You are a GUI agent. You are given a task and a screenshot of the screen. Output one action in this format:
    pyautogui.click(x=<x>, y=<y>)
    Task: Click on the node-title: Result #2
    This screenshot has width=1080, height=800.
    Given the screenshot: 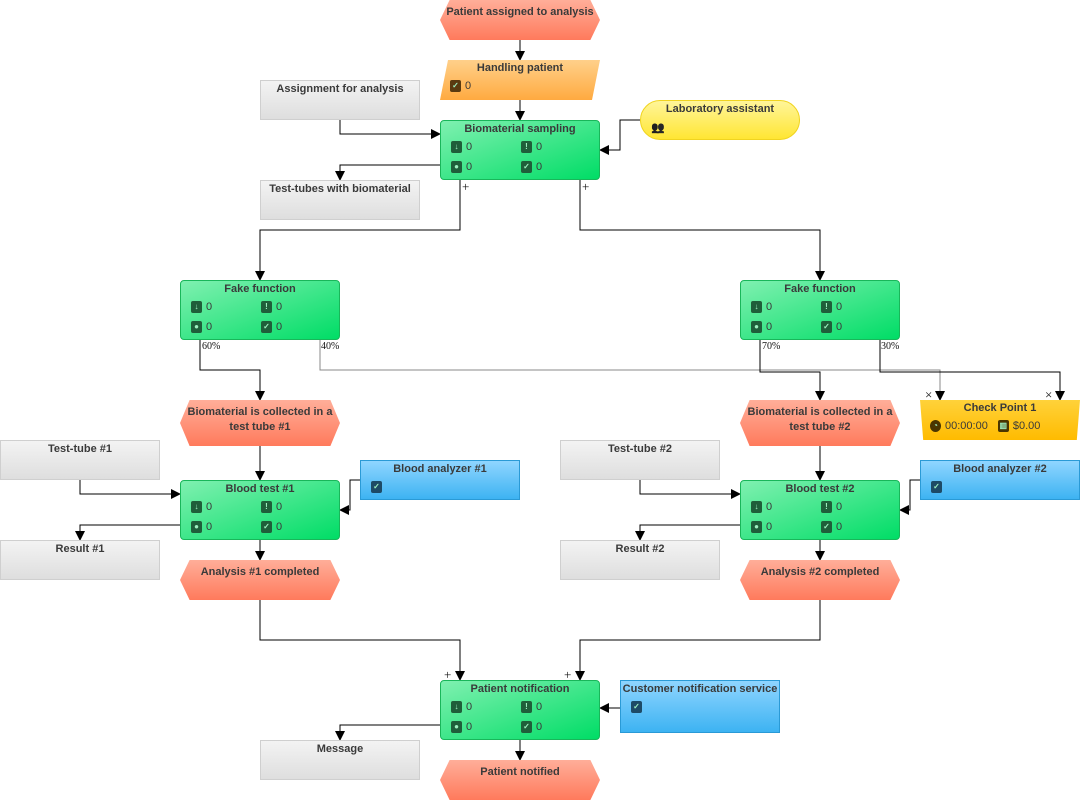 What is the action you would take?
    pyautogui.click(x=640, y=549)
    